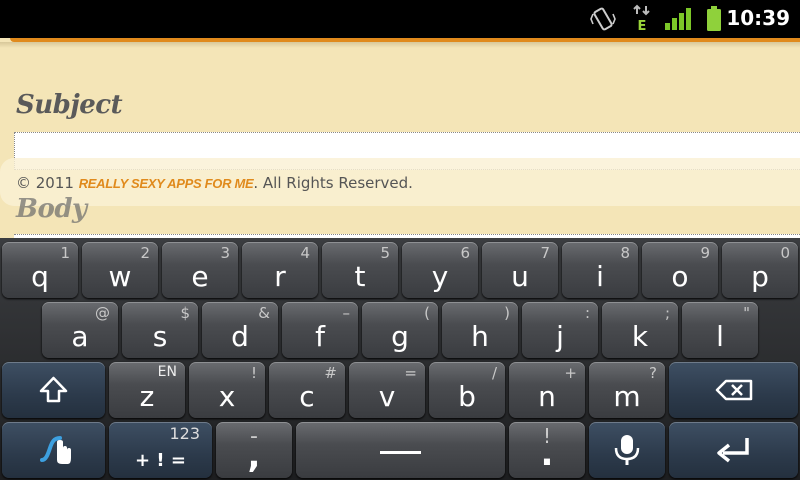  What do you see at coordinates (160, 460) in the screenshot?
I see `symbols-key-bottom: + ! =` at bounding box center [160, 460].